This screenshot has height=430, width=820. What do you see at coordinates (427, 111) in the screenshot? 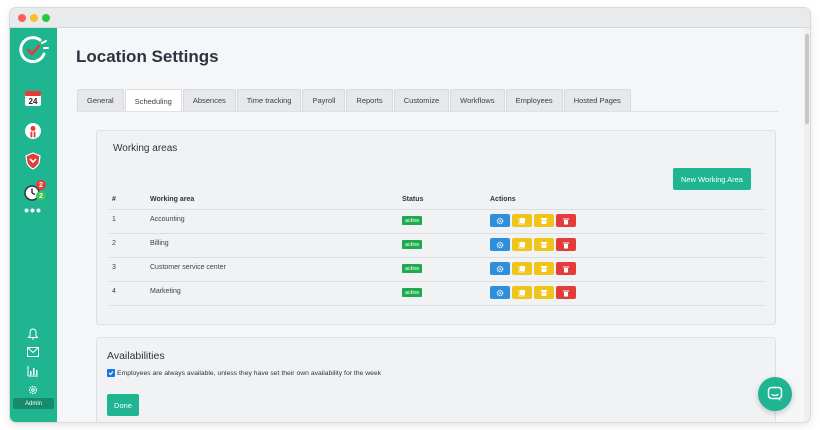
I see `tabs-divider` at bounding box center [427, 111].